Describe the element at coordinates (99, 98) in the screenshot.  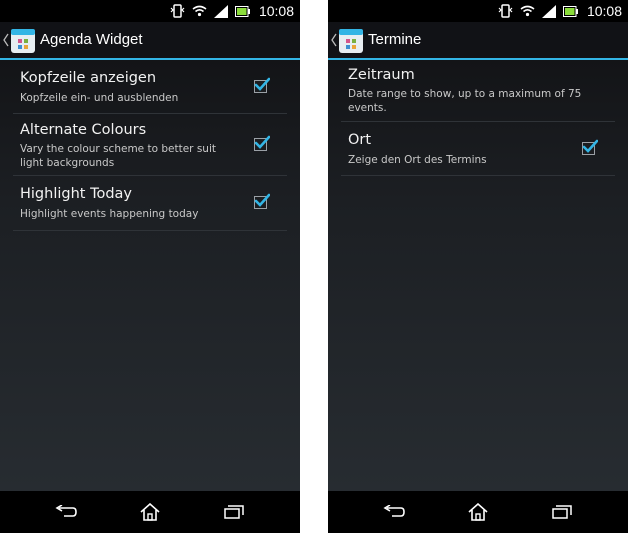
I see `item-subtitle: Kopfzeile ein- und ausblenden` at that location.